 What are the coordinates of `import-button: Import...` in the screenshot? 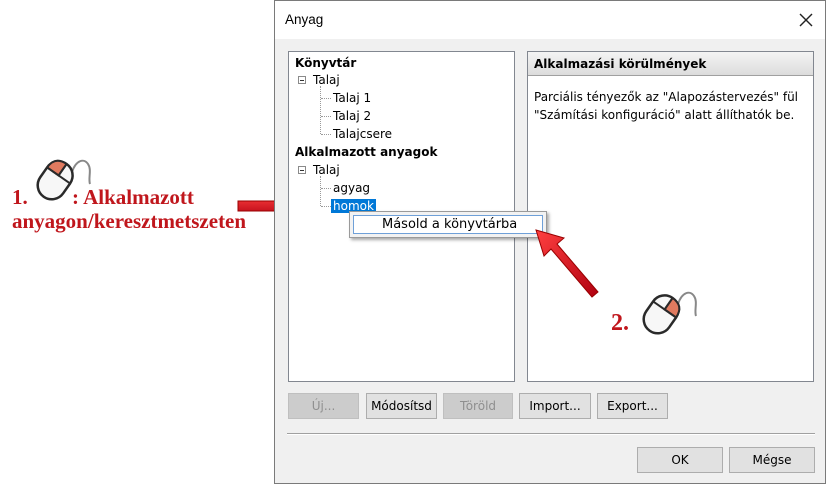 It's located at (555, 406).